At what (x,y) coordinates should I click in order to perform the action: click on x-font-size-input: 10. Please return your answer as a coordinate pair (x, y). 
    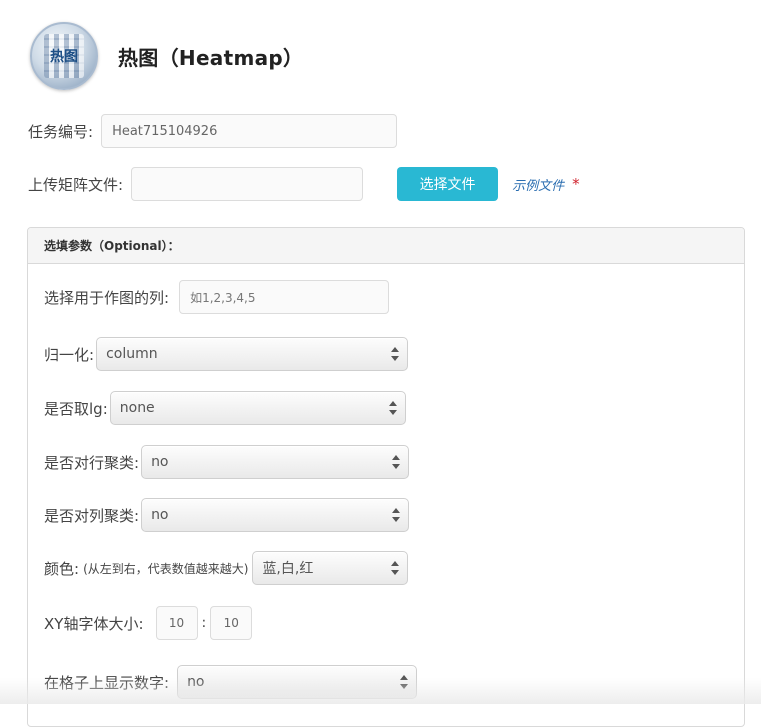
    Looking at the image, I should click on (176, 623).